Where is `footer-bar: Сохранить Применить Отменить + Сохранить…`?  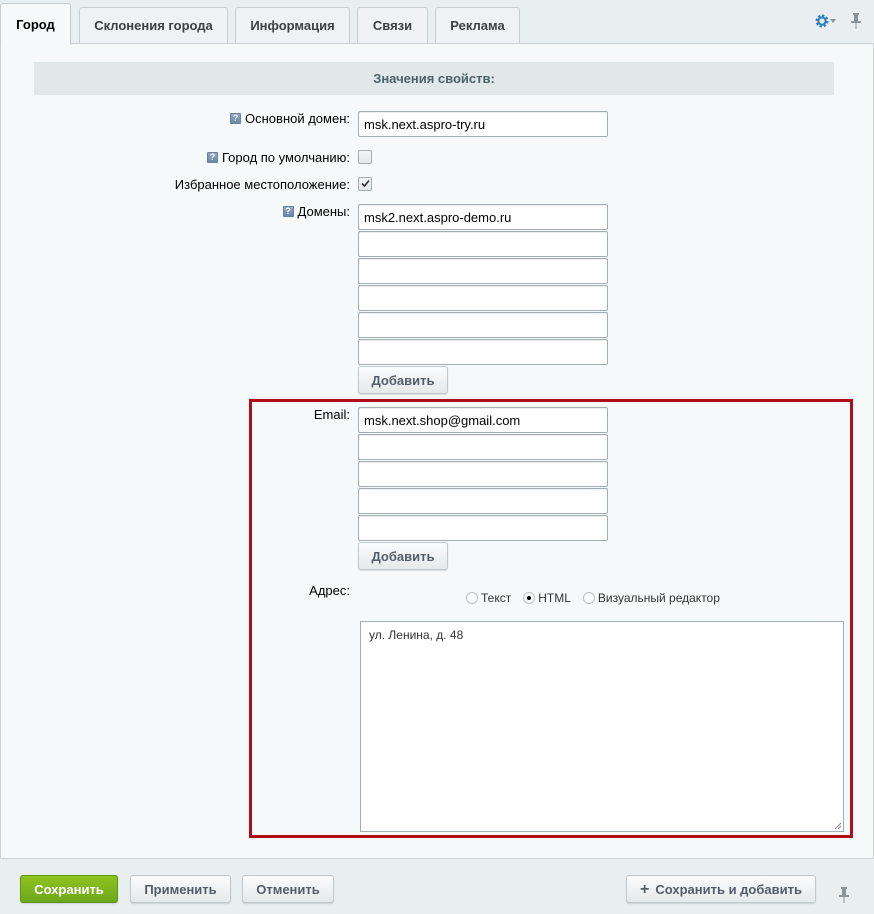 footer-bar: Сохранить Применить Отменить + Сохранить… is located at coordinates (437, 886).